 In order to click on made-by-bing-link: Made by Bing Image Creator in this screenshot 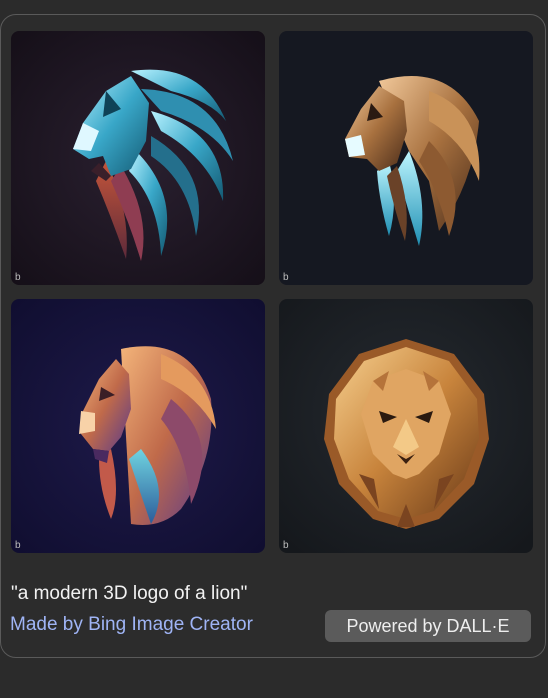, I will do `click(131, 625)`.